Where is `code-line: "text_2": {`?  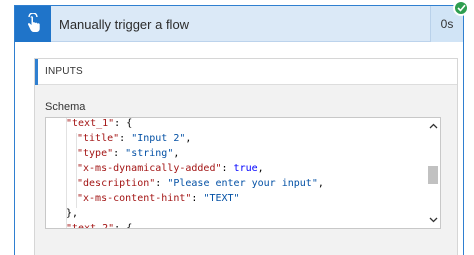 code-line: "text_2": { is located at coordinates (99, 226).